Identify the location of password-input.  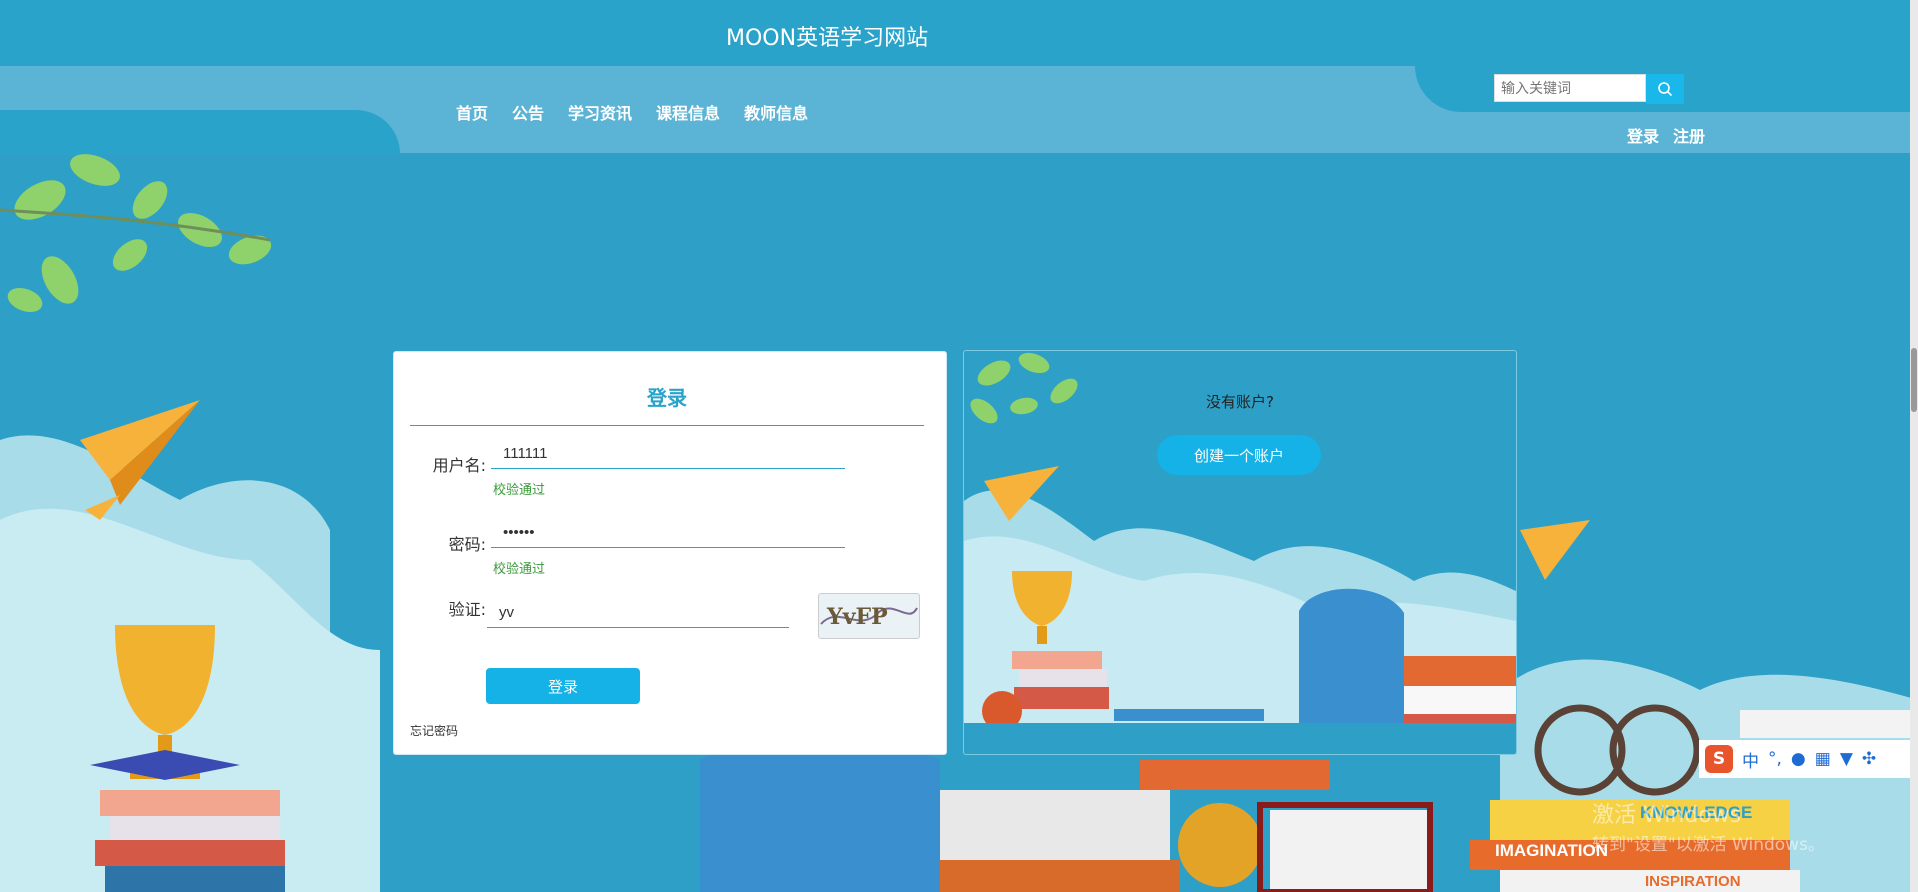
(668, 532).